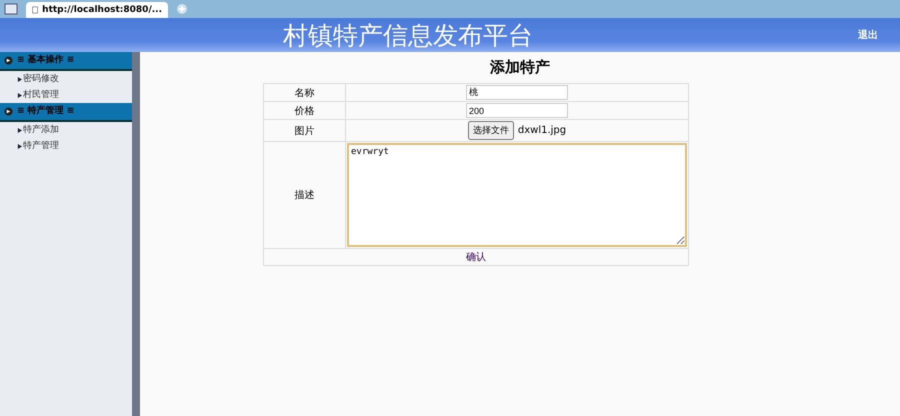 This screenshot has width=900, height=416. Describe the element at coordinates (66, 130) in the screenshot. I see `menu-item: 特产添加` at that location.